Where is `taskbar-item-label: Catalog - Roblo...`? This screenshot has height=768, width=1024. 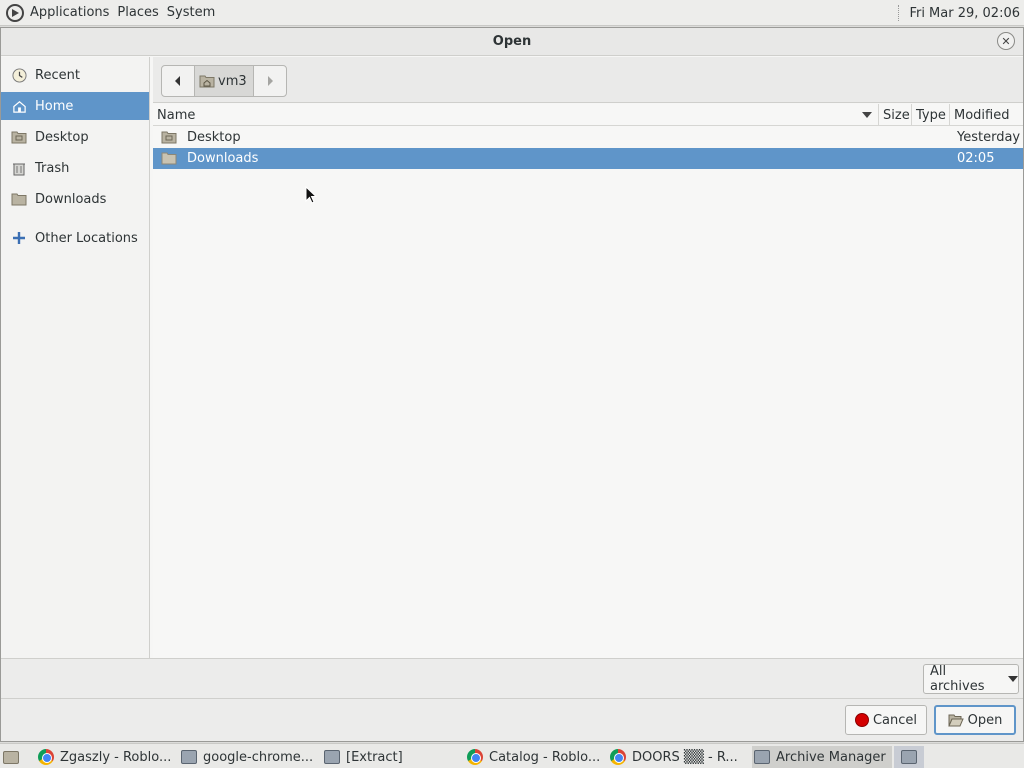
taskbar-item-label: Catalog - Roblo... is located at coordinates (545, 757).